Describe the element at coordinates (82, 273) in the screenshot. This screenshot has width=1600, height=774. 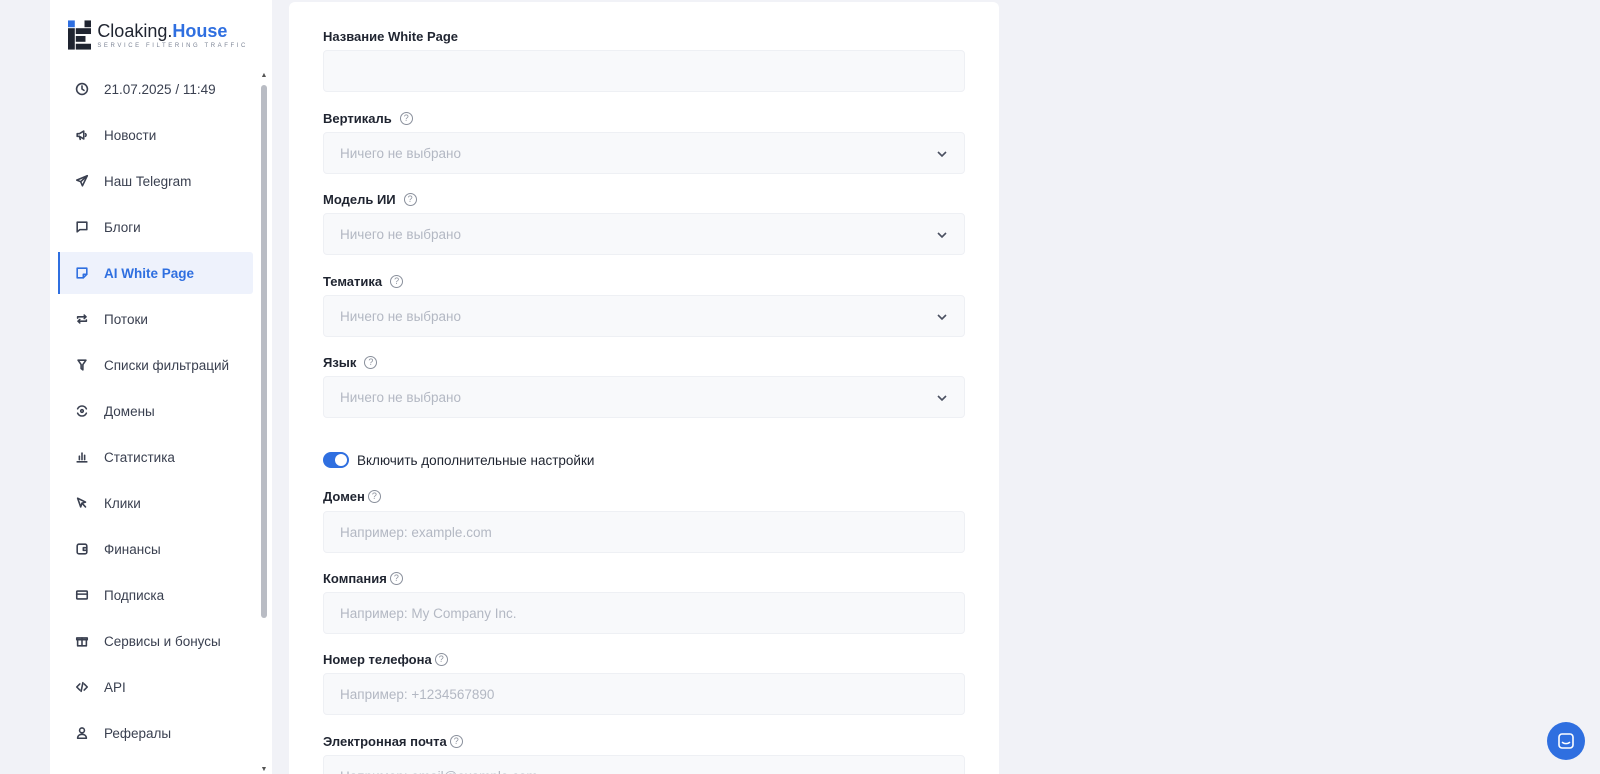
I see `page-icon` at that location.